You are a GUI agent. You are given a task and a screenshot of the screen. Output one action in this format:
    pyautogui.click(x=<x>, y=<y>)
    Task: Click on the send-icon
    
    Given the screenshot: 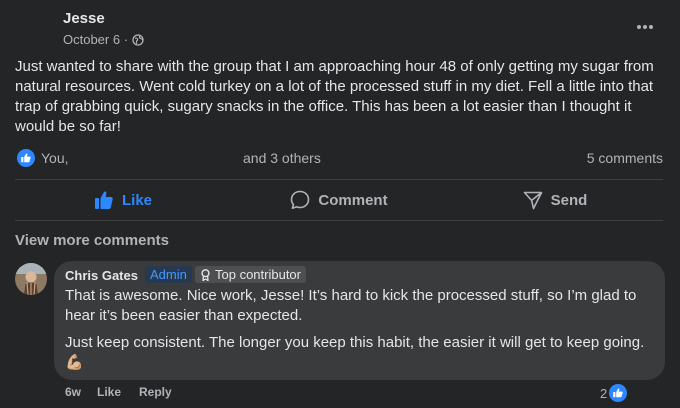 What is the action you would take?
    pyautogui.click(x=532, y=200)
    